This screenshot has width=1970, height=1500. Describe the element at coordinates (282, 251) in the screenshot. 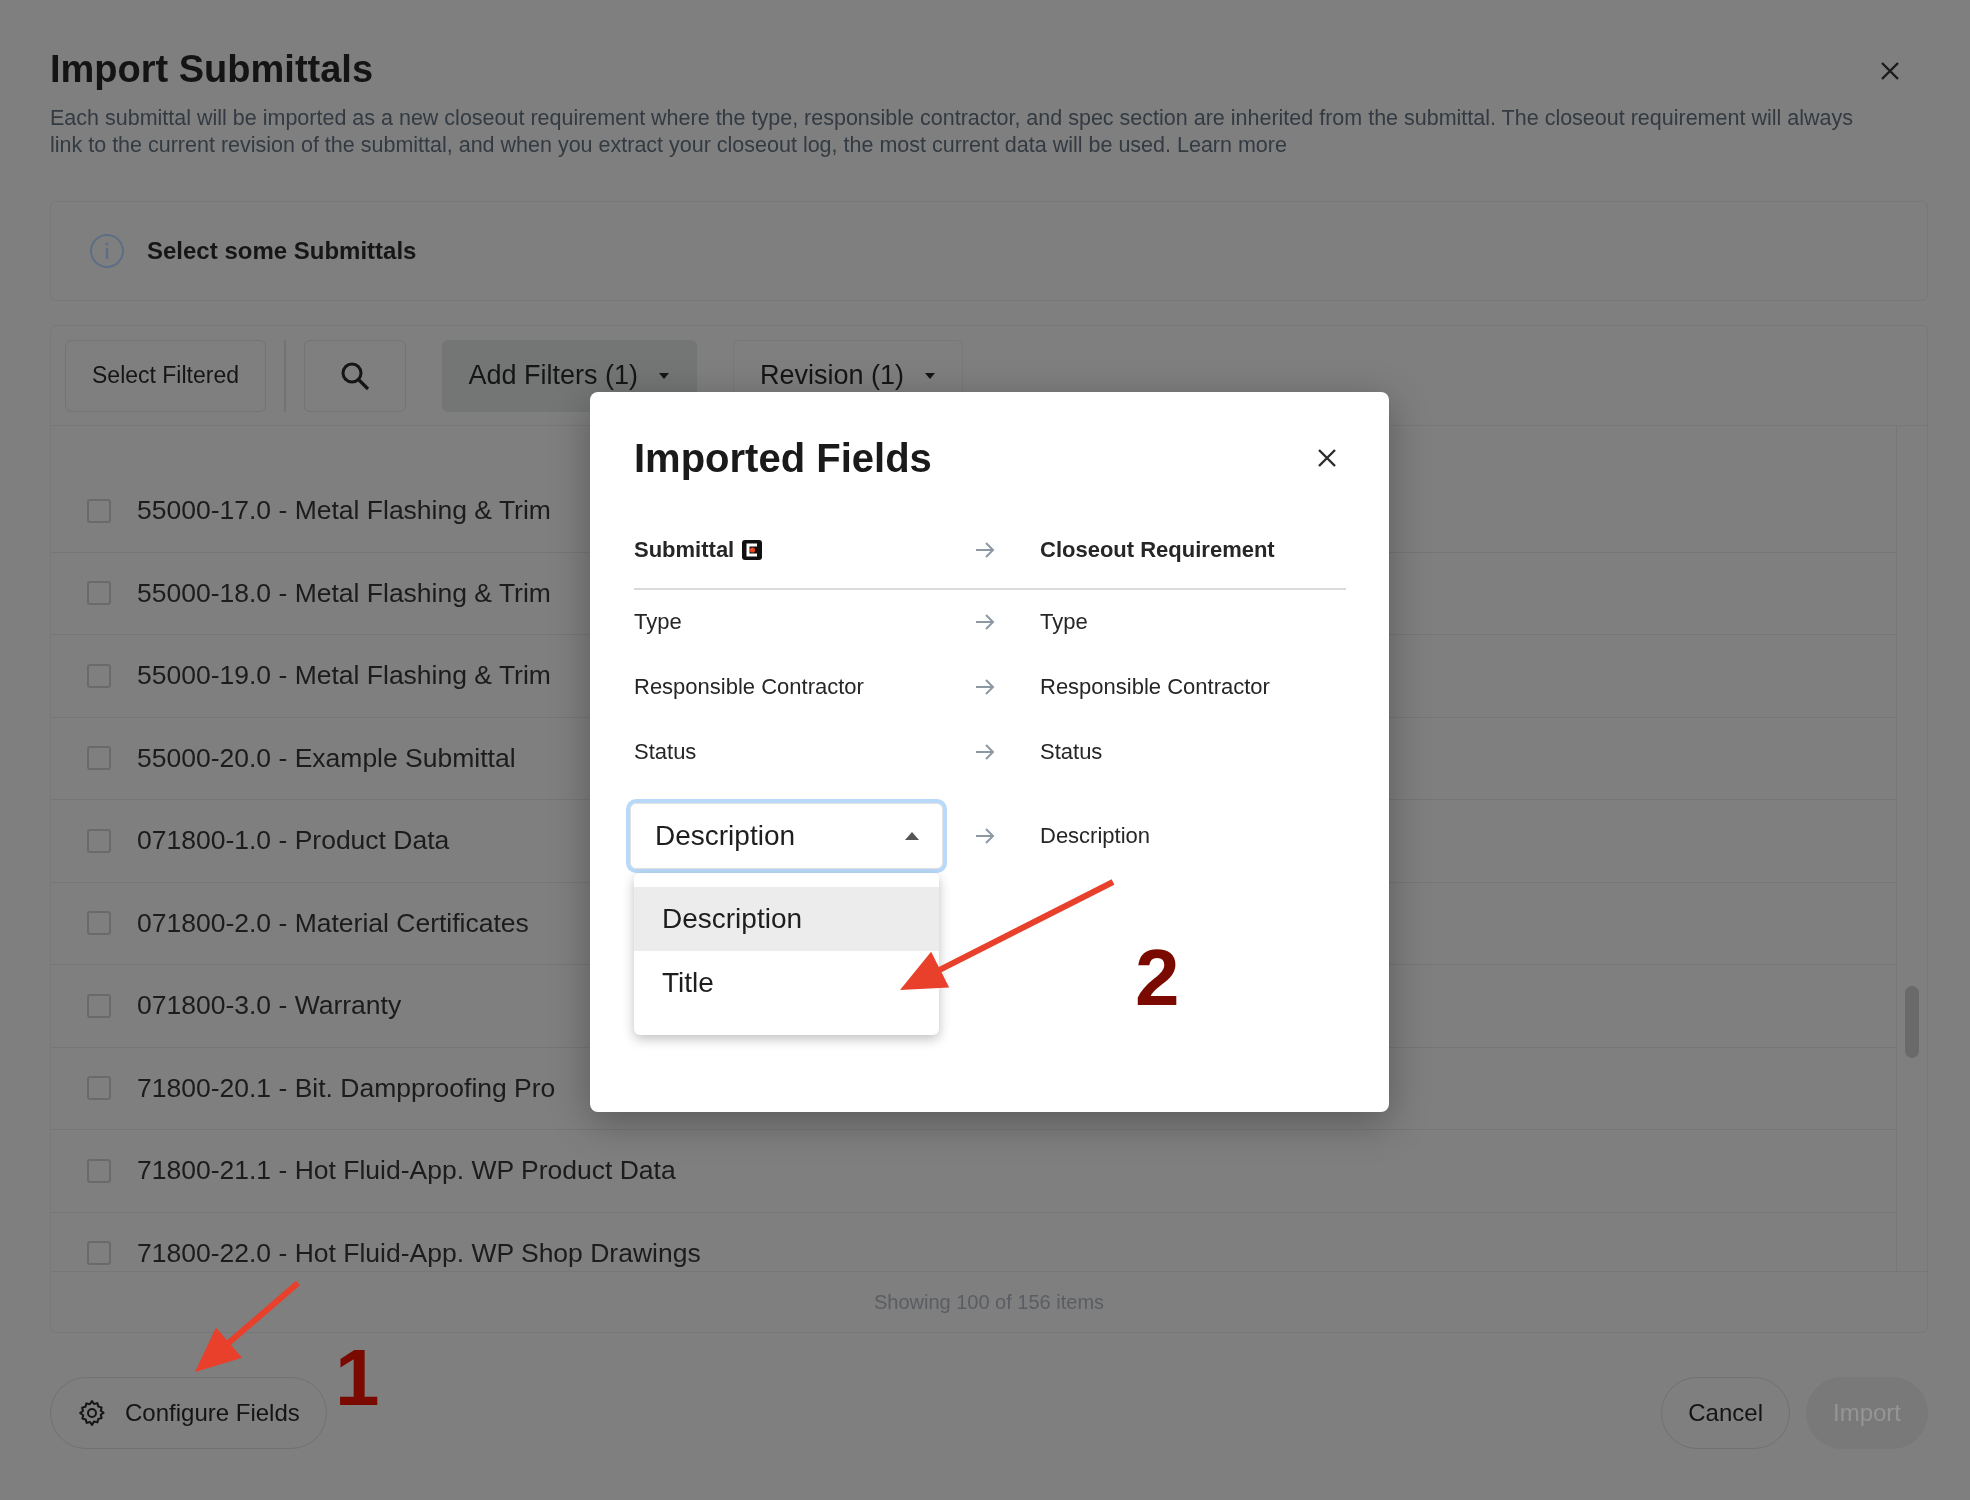

I see `notice-text: Select some Submittals` at that location.